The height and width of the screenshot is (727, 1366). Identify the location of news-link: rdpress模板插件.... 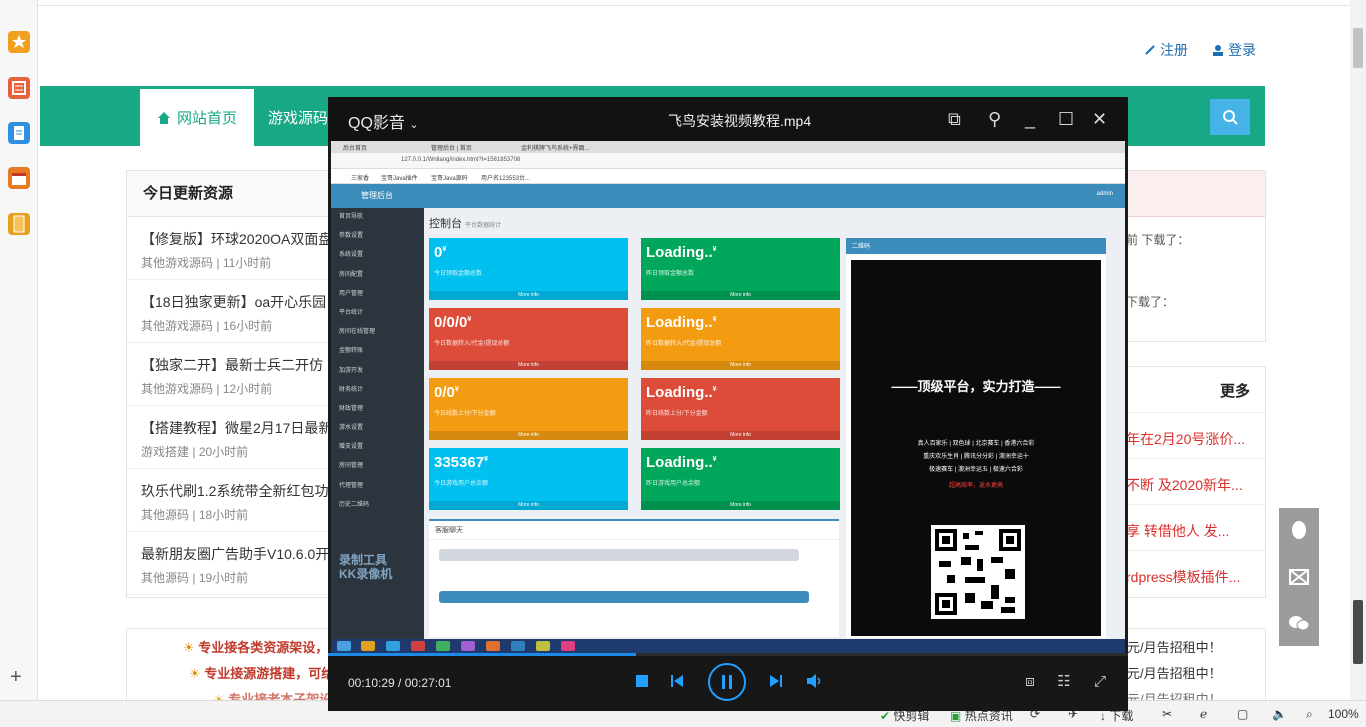
(1183, 577).